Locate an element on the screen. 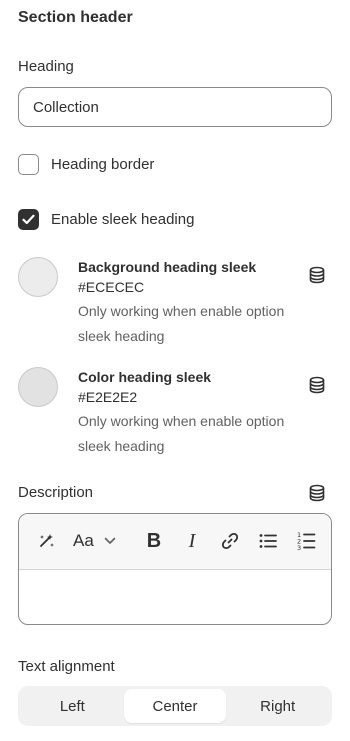 Image resolution: width=350 pixels, height=741 pixels. sleek-heading-checkbox-row: Enable sleek heading is located at coordinates (106, 219).